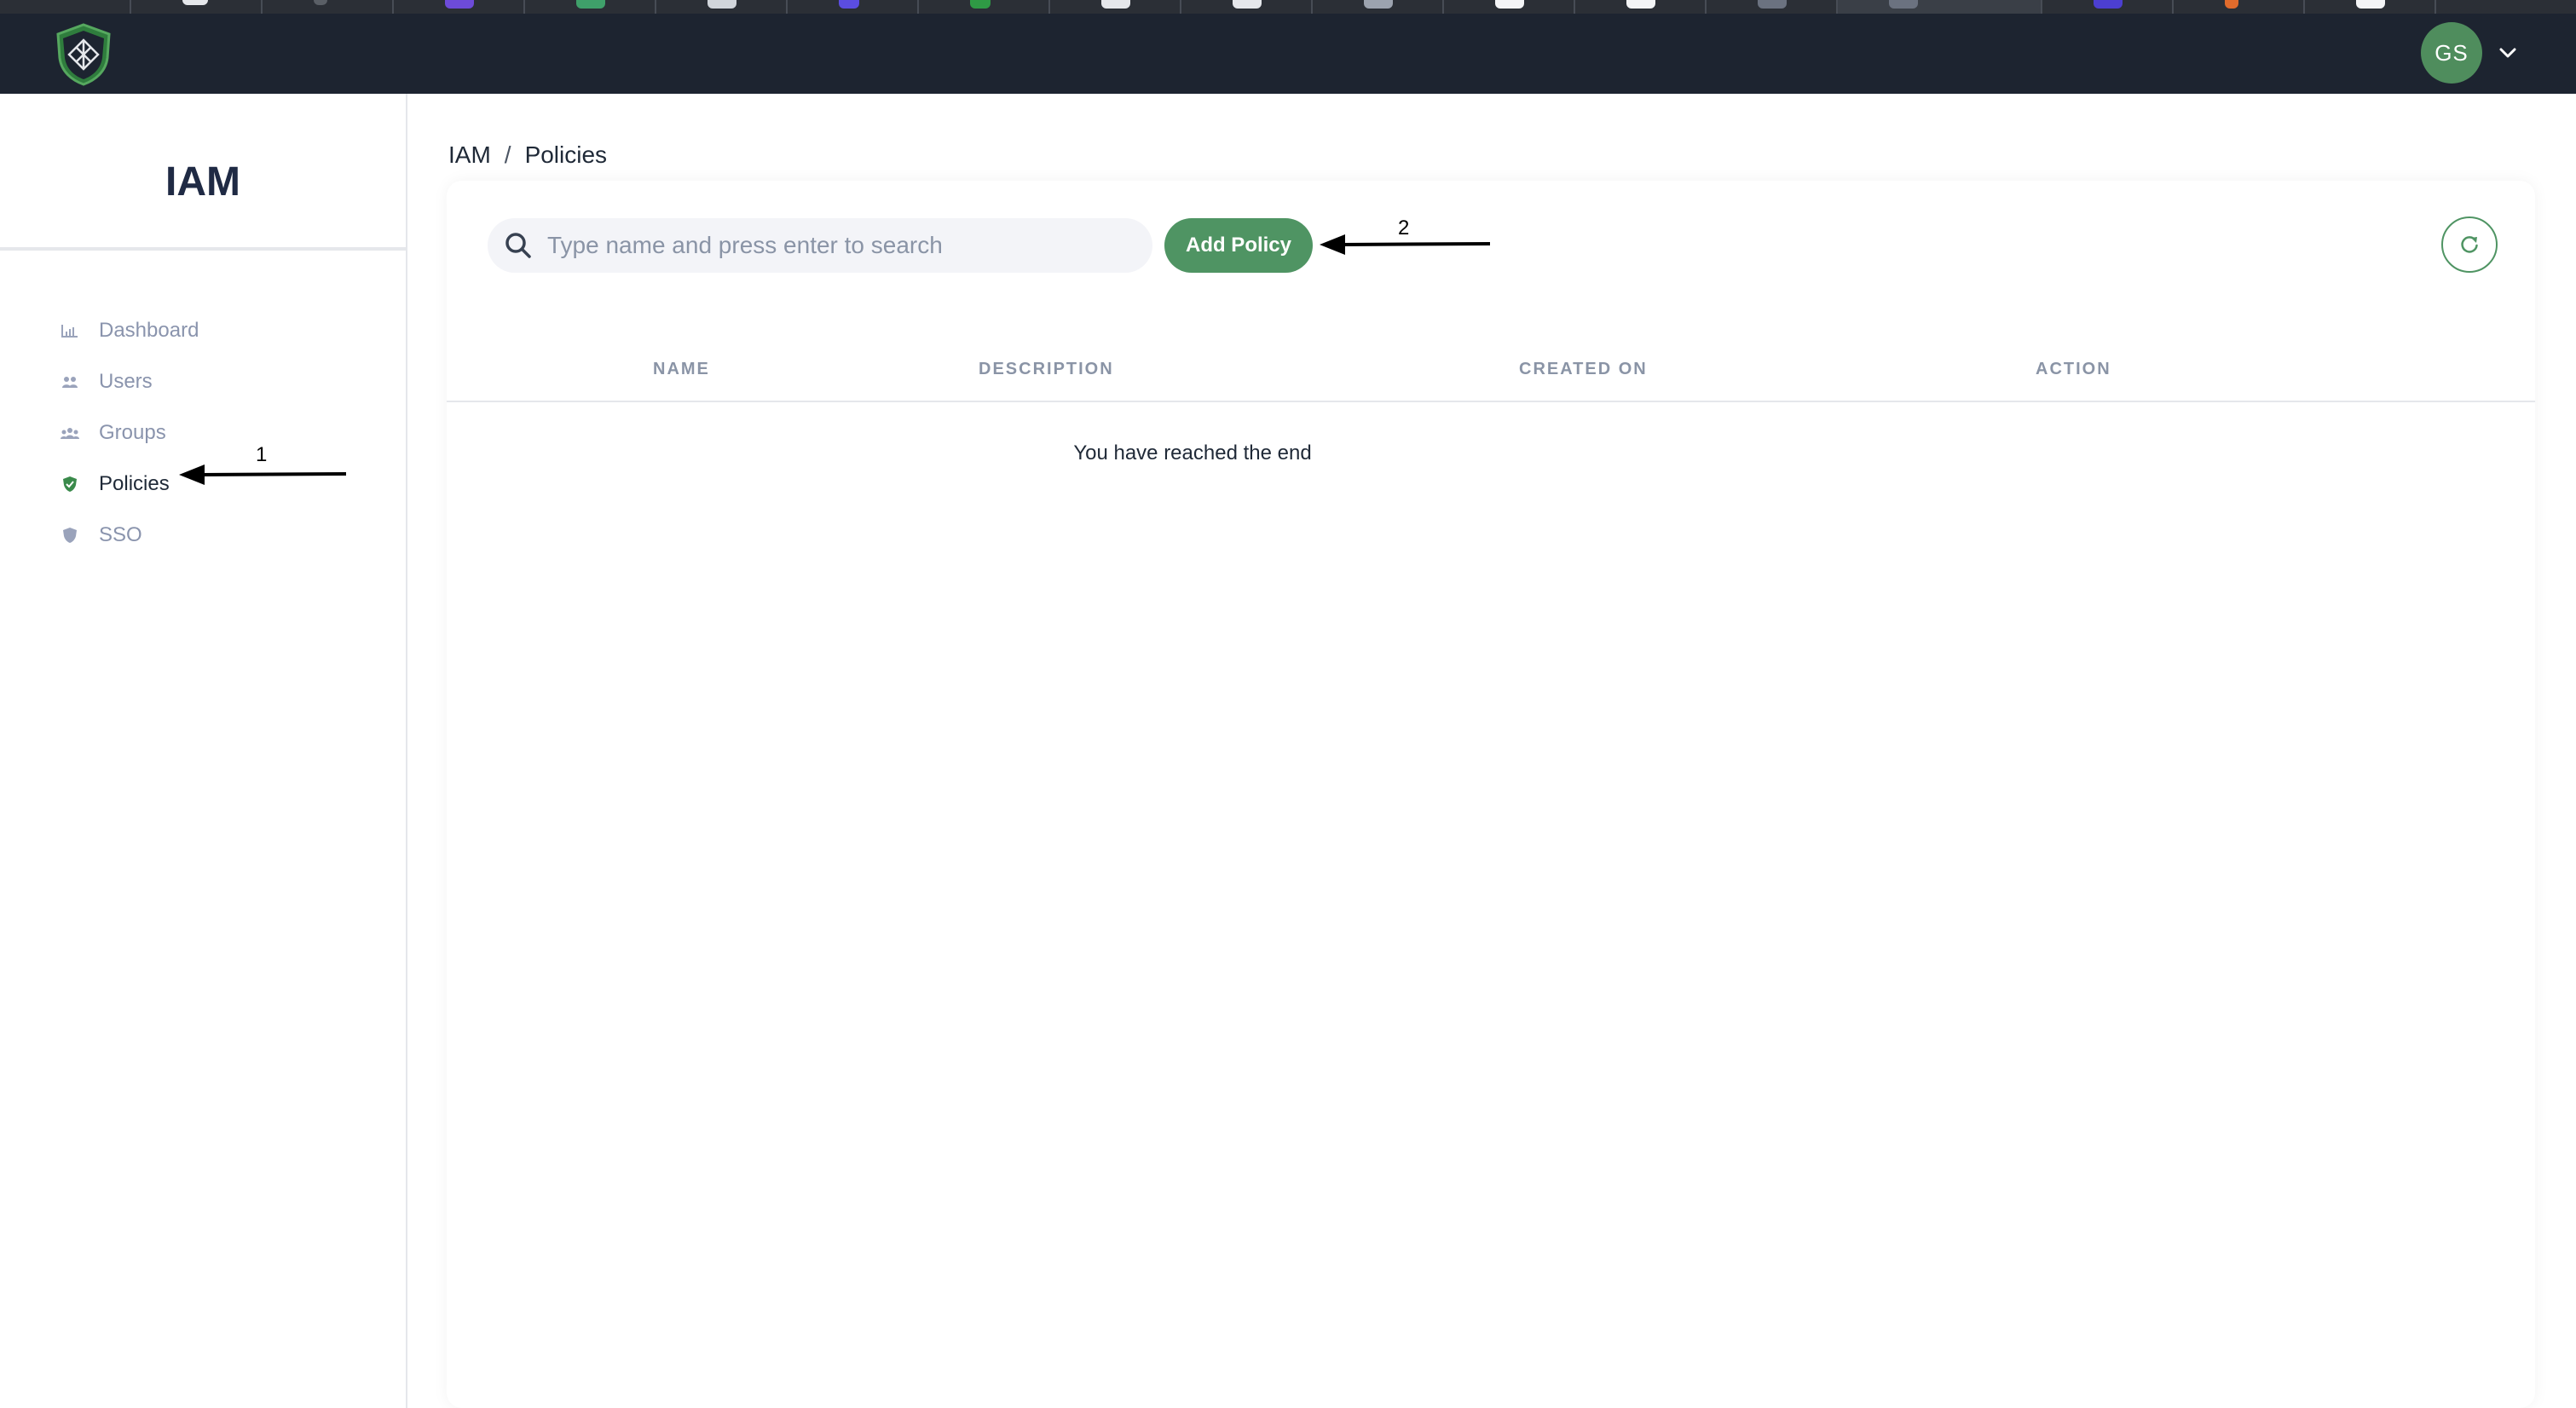 This screenshot has height=1408, width=2576. I want to click on sidebar: IAM Dashboard Users Groups Policies SSO, so click(203, 751).